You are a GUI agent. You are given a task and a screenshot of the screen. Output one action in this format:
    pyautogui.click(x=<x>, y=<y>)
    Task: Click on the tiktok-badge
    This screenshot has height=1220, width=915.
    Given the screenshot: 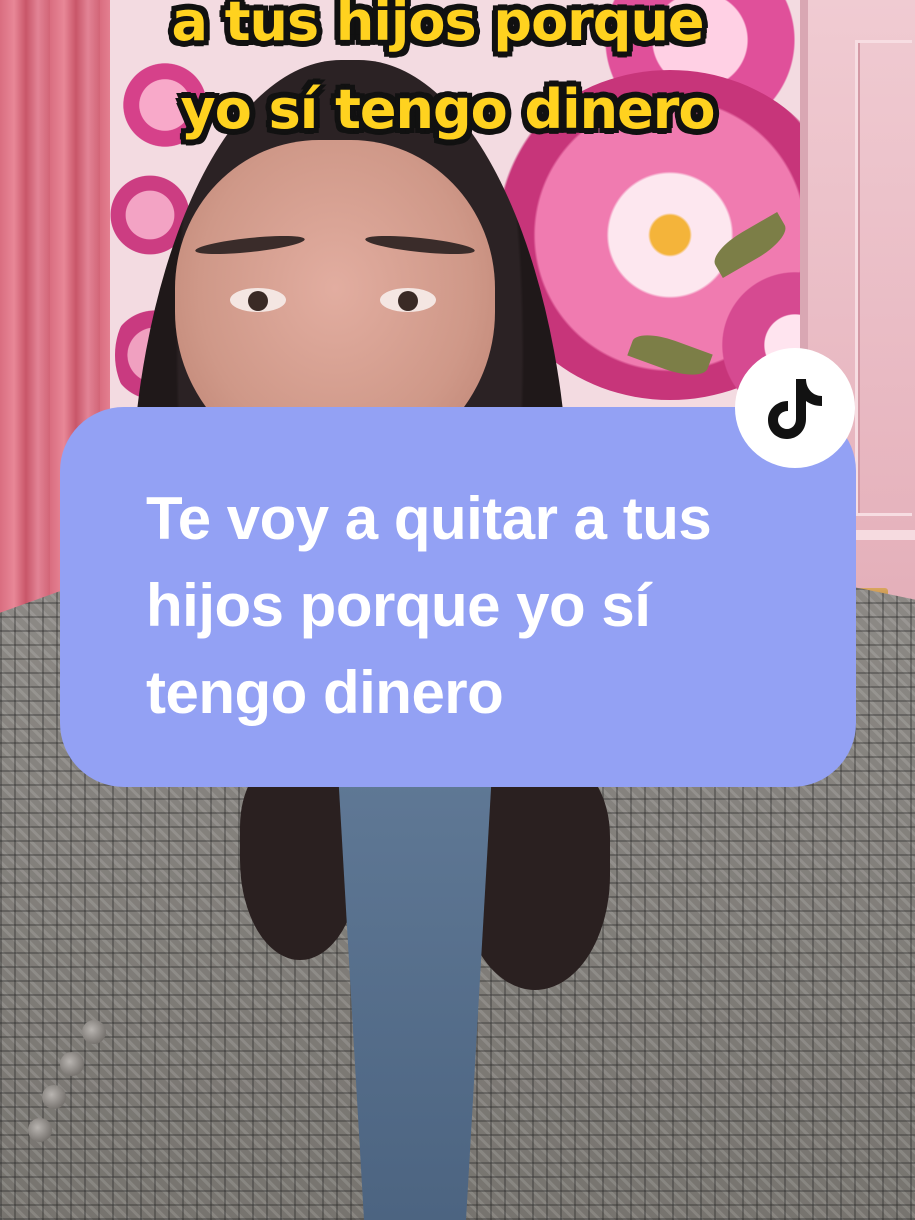 What is the action you would take?
    pyautogui.click(x=795, y=408)
    